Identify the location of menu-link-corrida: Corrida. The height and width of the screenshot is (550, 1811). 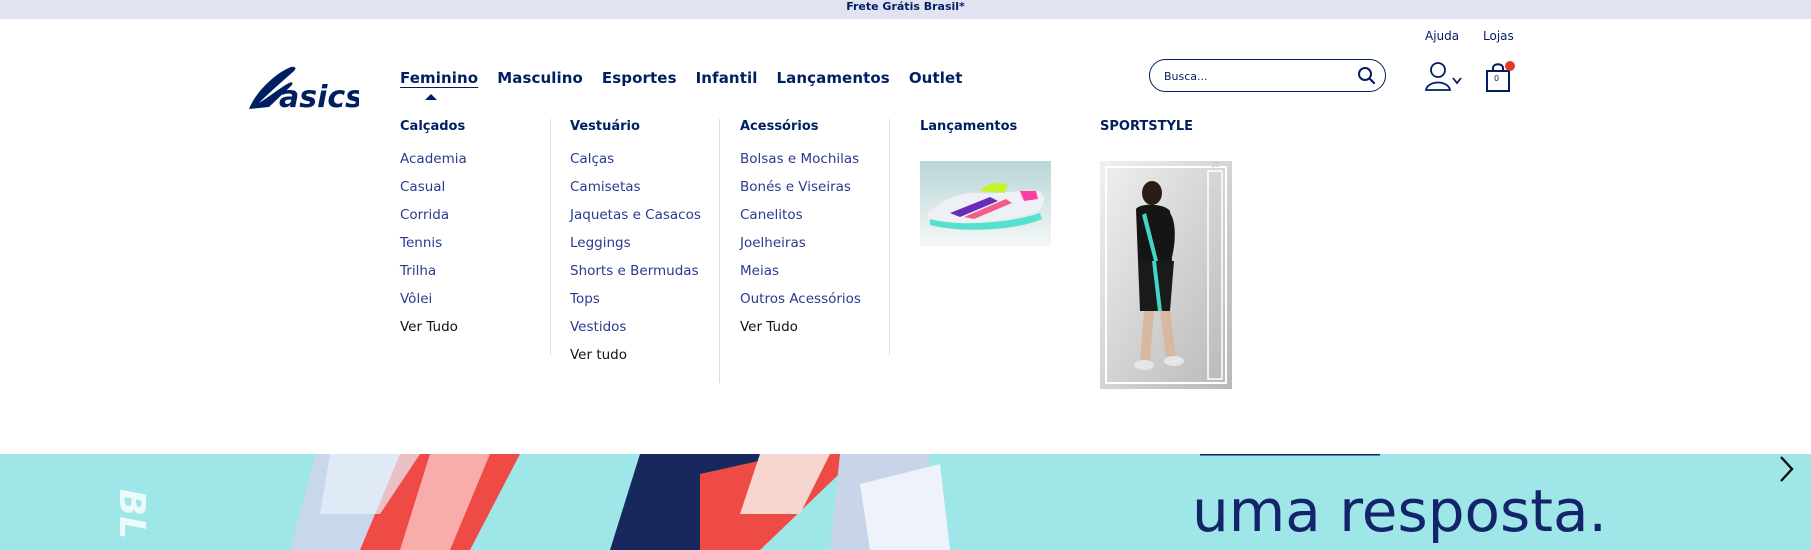
(433, 220).